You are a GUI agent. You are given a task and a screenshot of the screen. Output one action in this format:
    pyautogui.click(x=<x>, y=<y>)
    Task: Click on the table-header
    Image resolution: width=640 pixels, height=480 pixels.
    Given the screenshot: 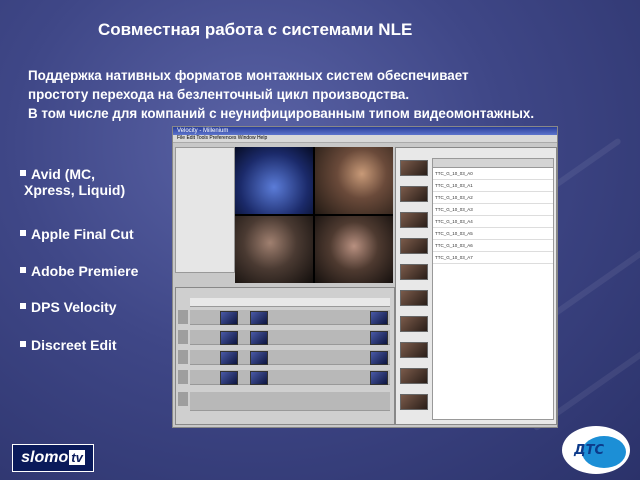 What is the action you would take?
    pyautogui.click(x=493, y=163)
    